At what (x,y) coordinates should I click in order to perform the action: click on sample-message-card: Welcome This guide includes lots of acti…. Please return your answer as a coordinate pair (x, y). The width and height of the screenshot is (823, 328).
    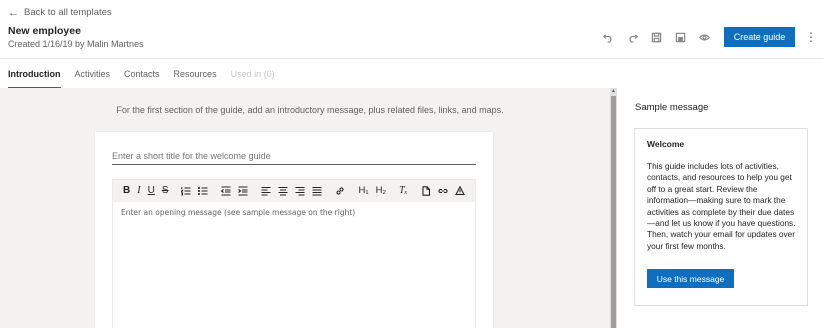
    Looking at the image, I should click on (721, 217).